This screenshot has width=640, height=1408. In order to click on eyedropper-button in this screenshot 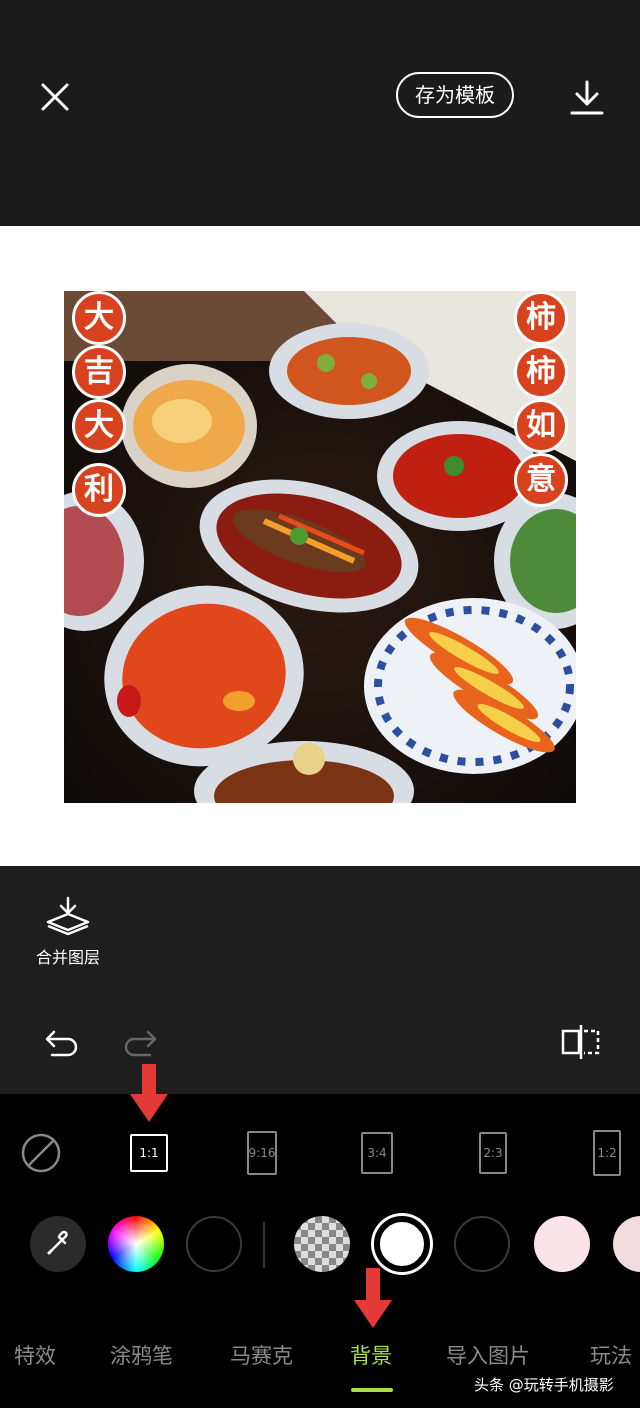, I will do `click(58, 1244)`.